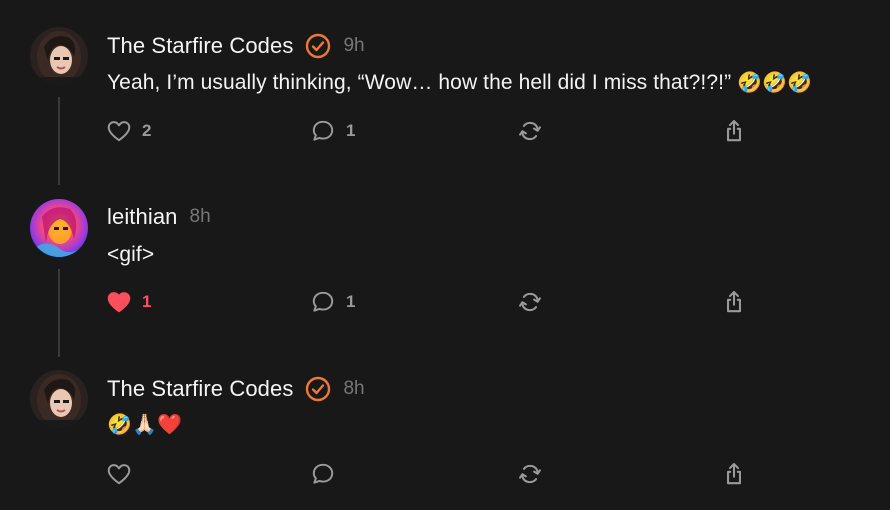 This screenshot has width=890, height=510. I want to click on like-button: 1, so click(128, 302).